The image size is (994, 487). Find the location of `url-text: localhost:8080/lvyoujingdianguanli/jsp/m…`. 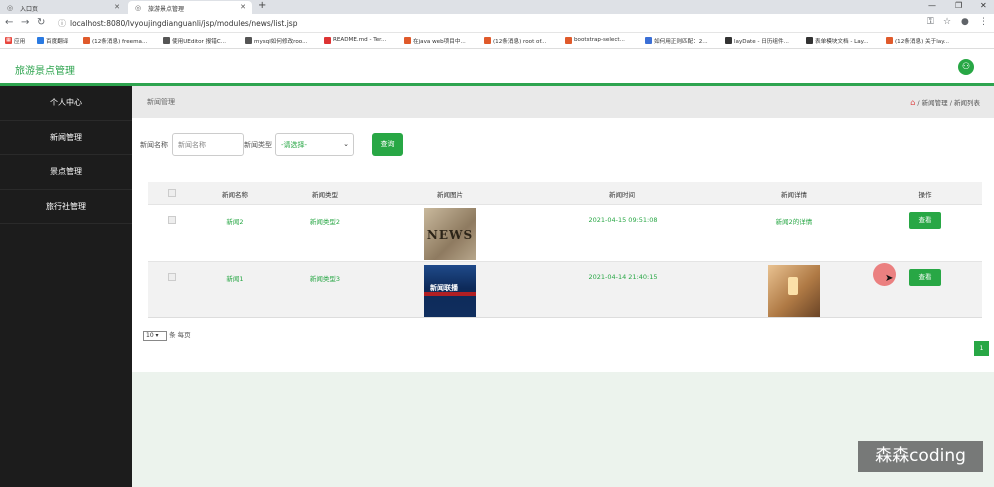

url-text: localhost:8080/lvyoujingdianguanli/jsp/m… is located at coordinates (184, 23).